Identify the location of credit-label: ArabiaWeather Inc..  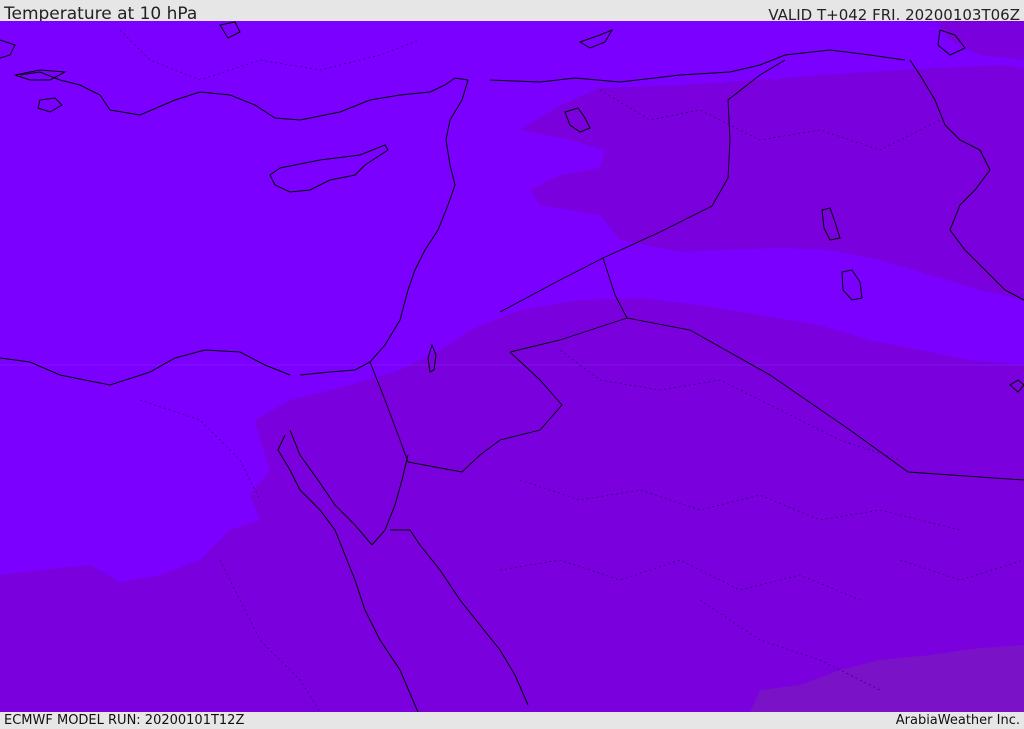
(957, 720).